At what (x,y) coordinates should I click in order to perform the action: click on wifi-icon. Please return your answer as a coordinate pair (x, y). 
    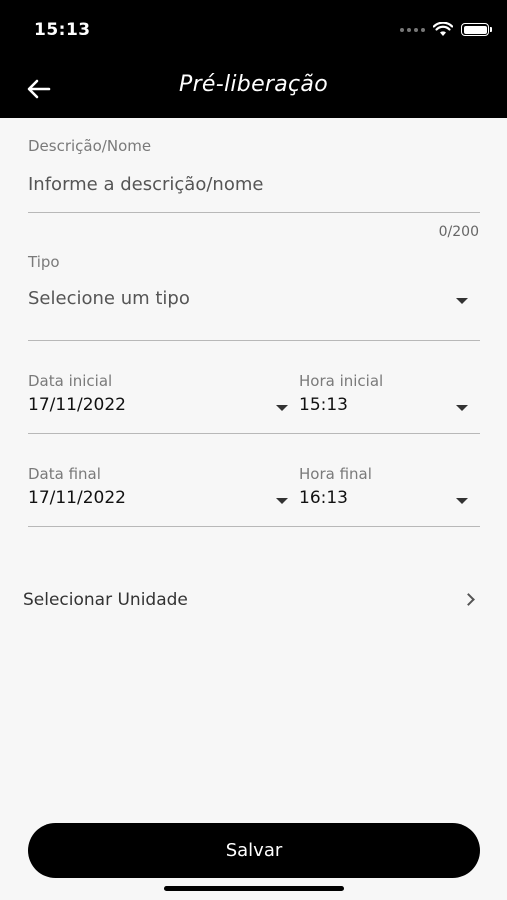
    Looking at the image, I should click on (443, 29).